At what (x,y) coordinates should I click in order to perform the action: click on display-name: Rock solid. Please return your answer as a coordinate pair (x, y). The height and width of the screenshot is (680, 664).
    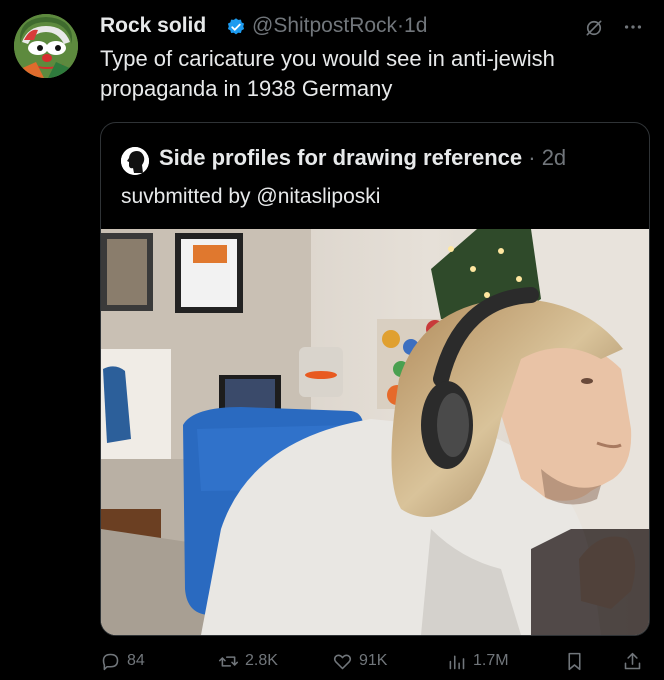
    Looking at the image, I should click on (153, 26).